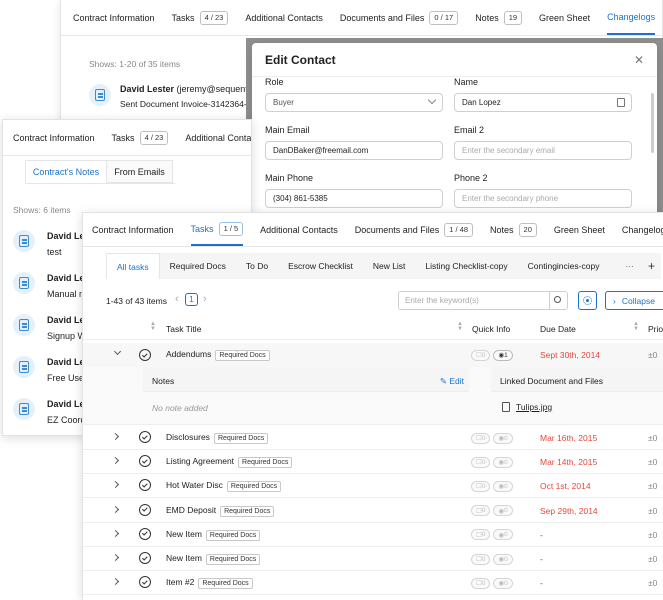 The height and width of the screenshot is (600, 663). What do you see at coordinates (466, 266) in the screenshot?
I see `subtab-listing-checklist-copy: Listing Checklist-copy` at bounding box center [466, 266].